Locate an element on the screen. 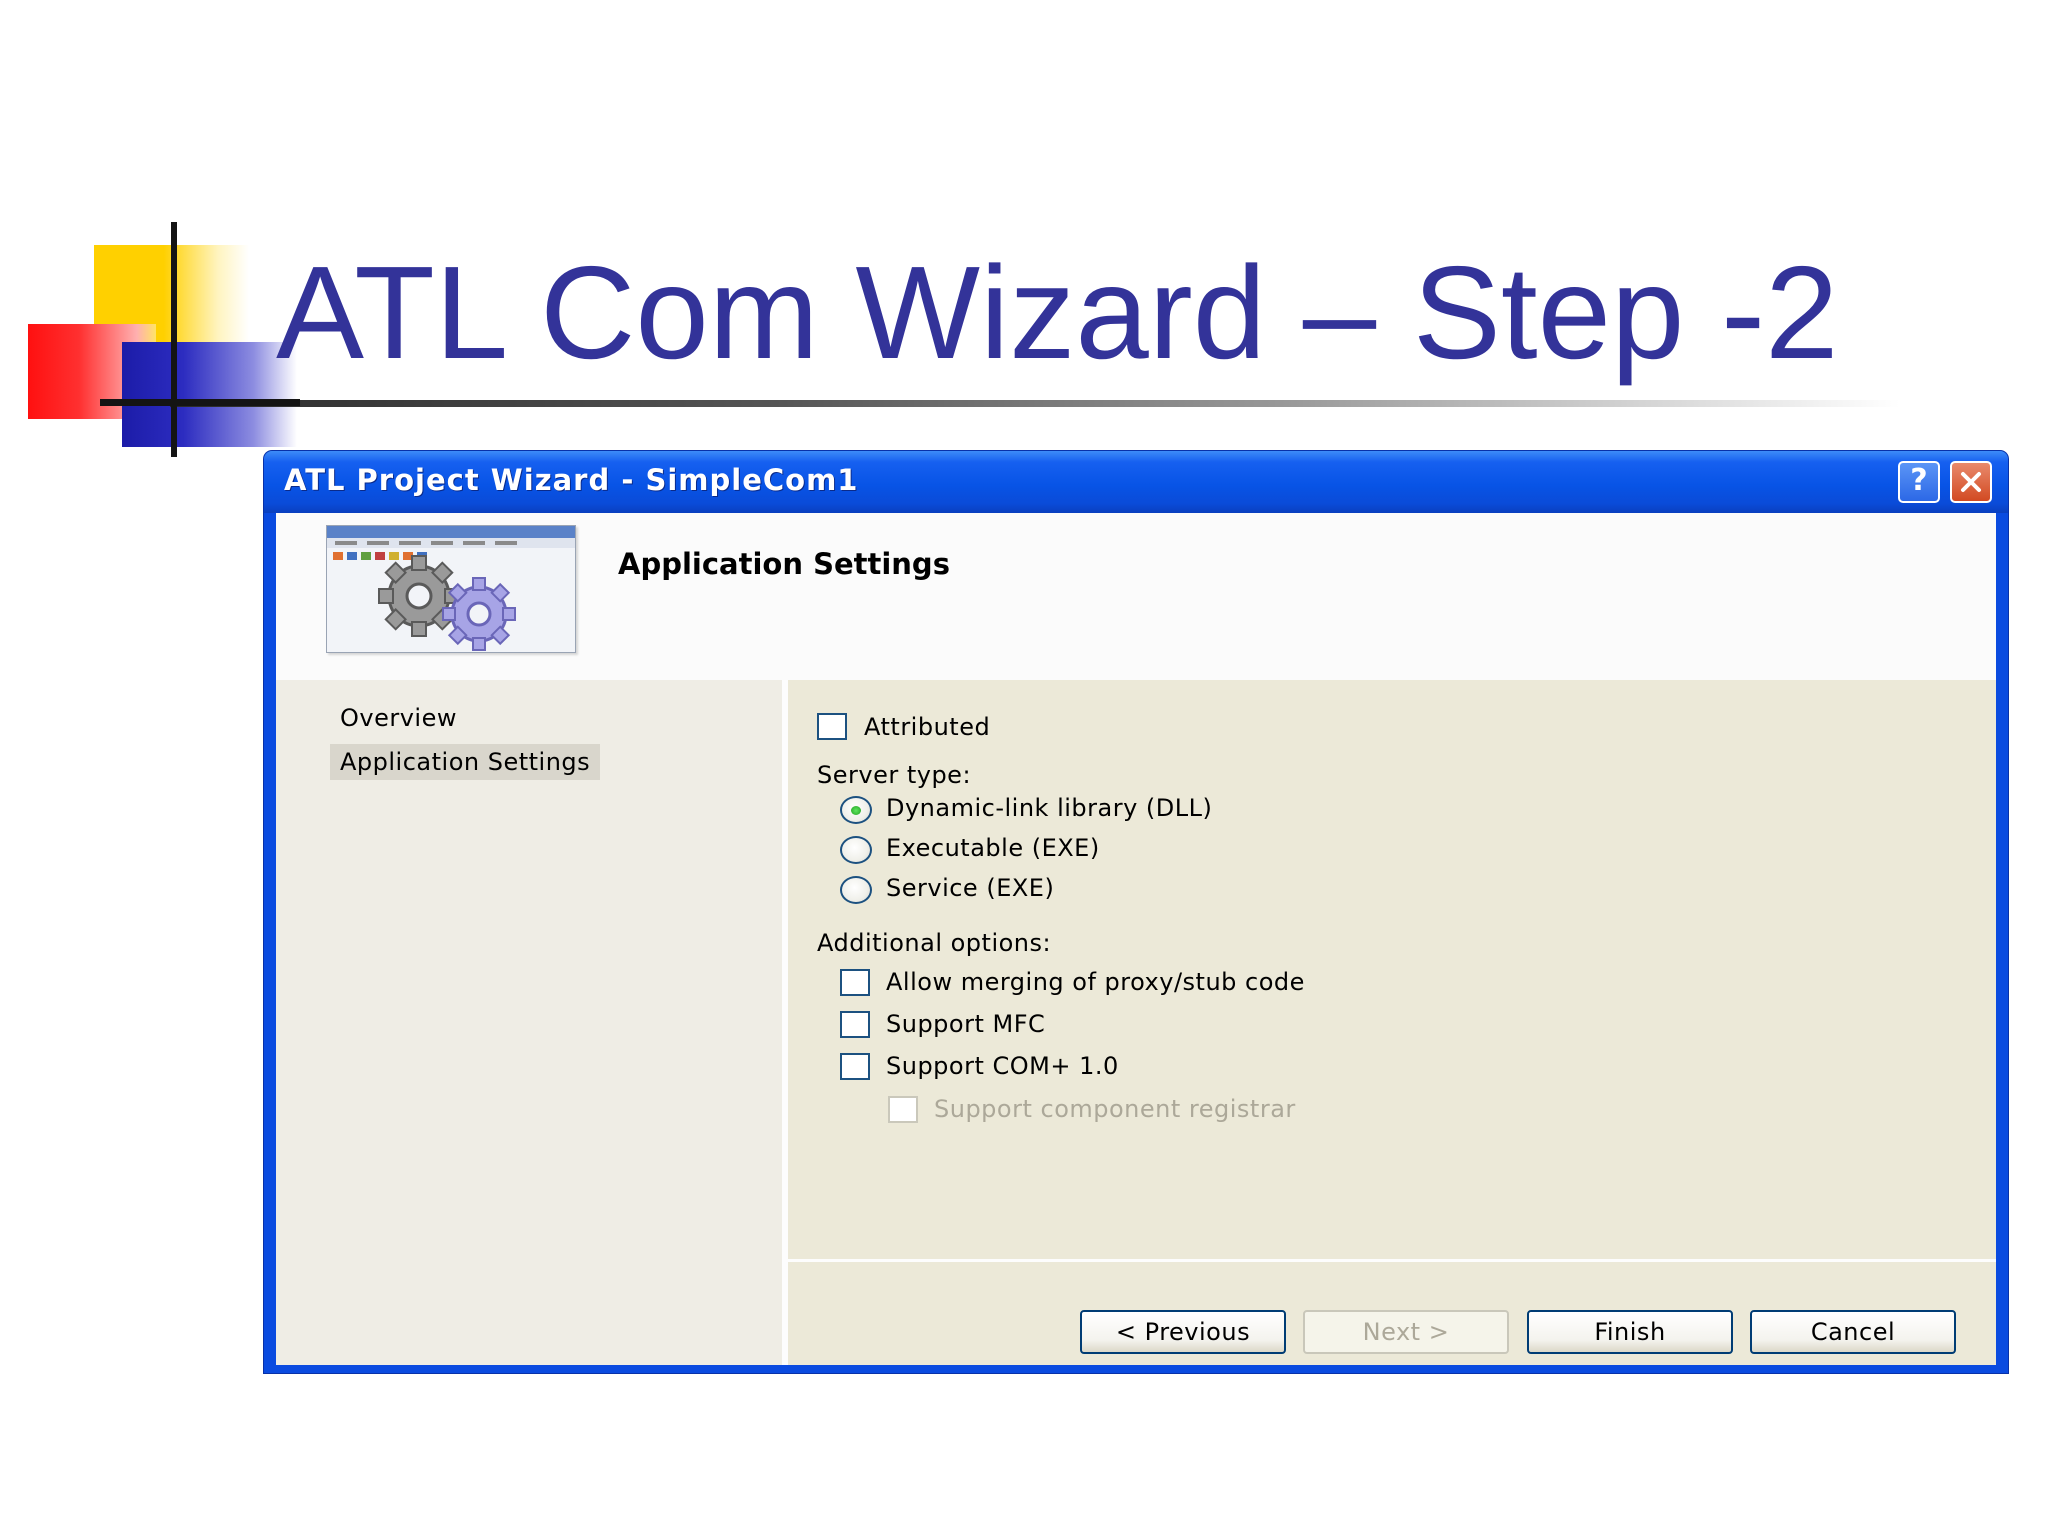  wizard-graphic is located at coordinates (451, 589).